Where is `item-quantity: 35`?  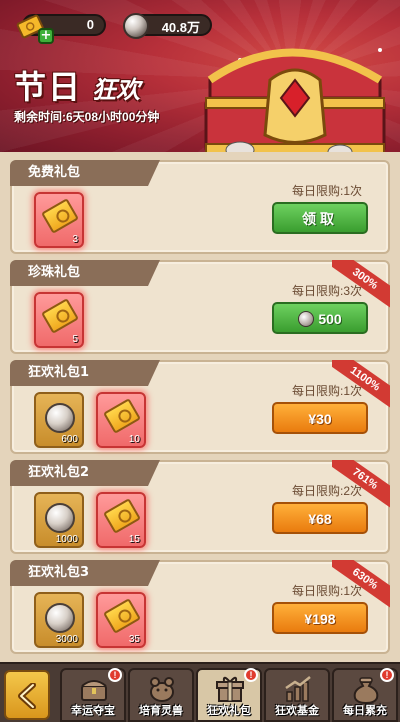
item-quantity: 35 is located at coordinates (134, 639).